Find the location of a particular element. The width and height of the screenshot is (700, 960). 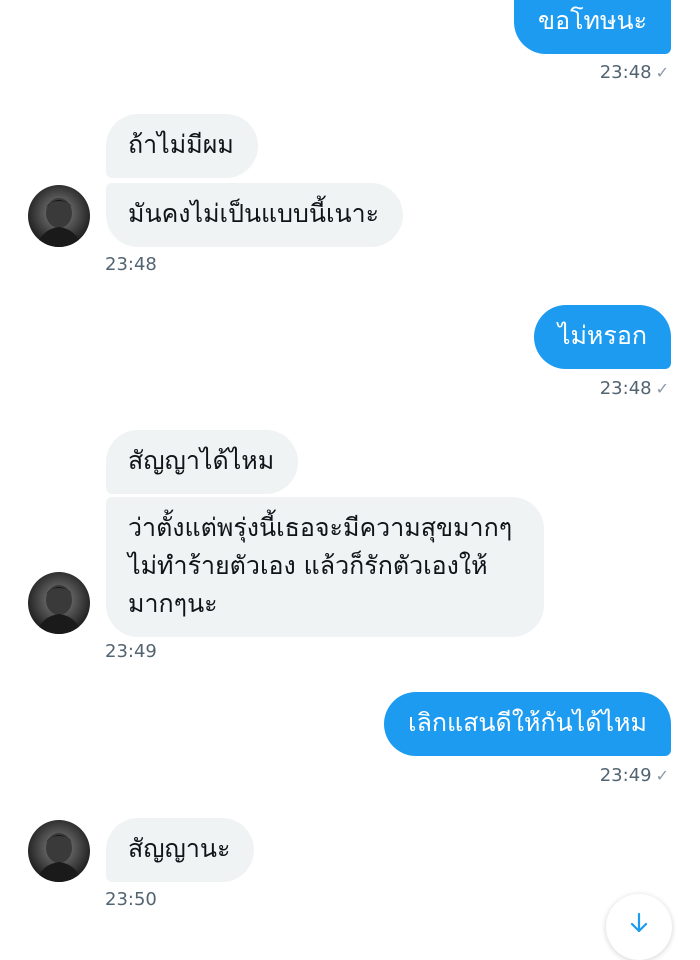

message-timestamp: 23:49 is located at coordinates (131, 651).